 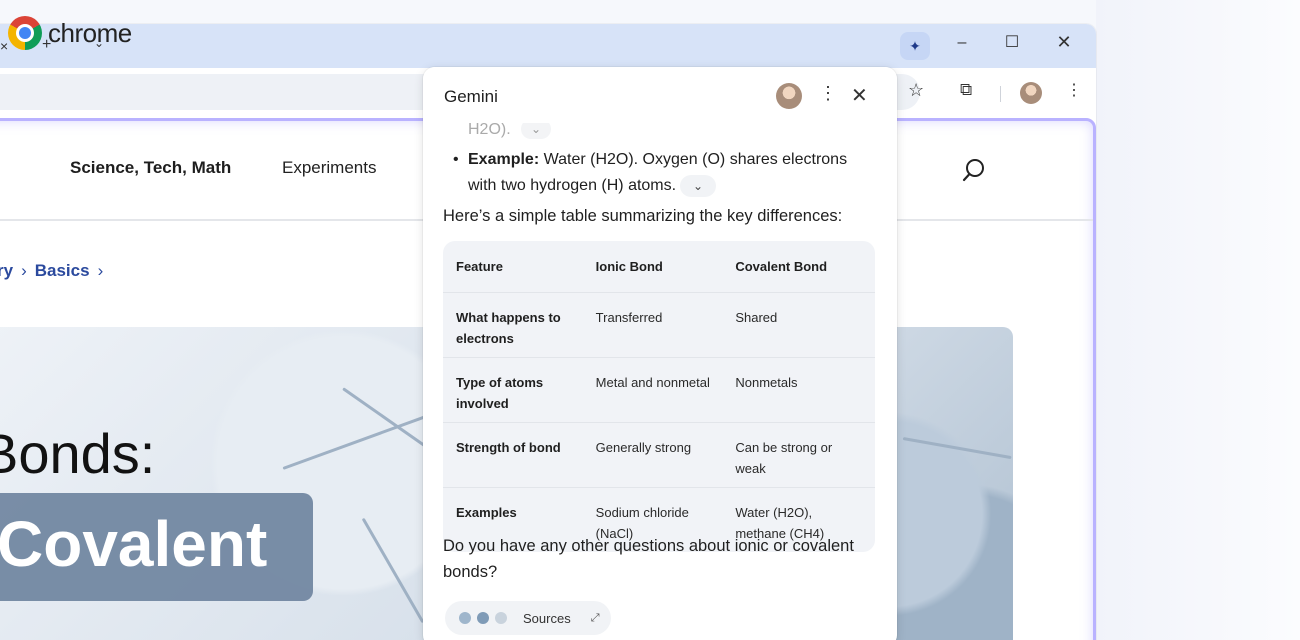 I want to click on breadcrumb: ry › Basics ›, so click(x=51, y=271).